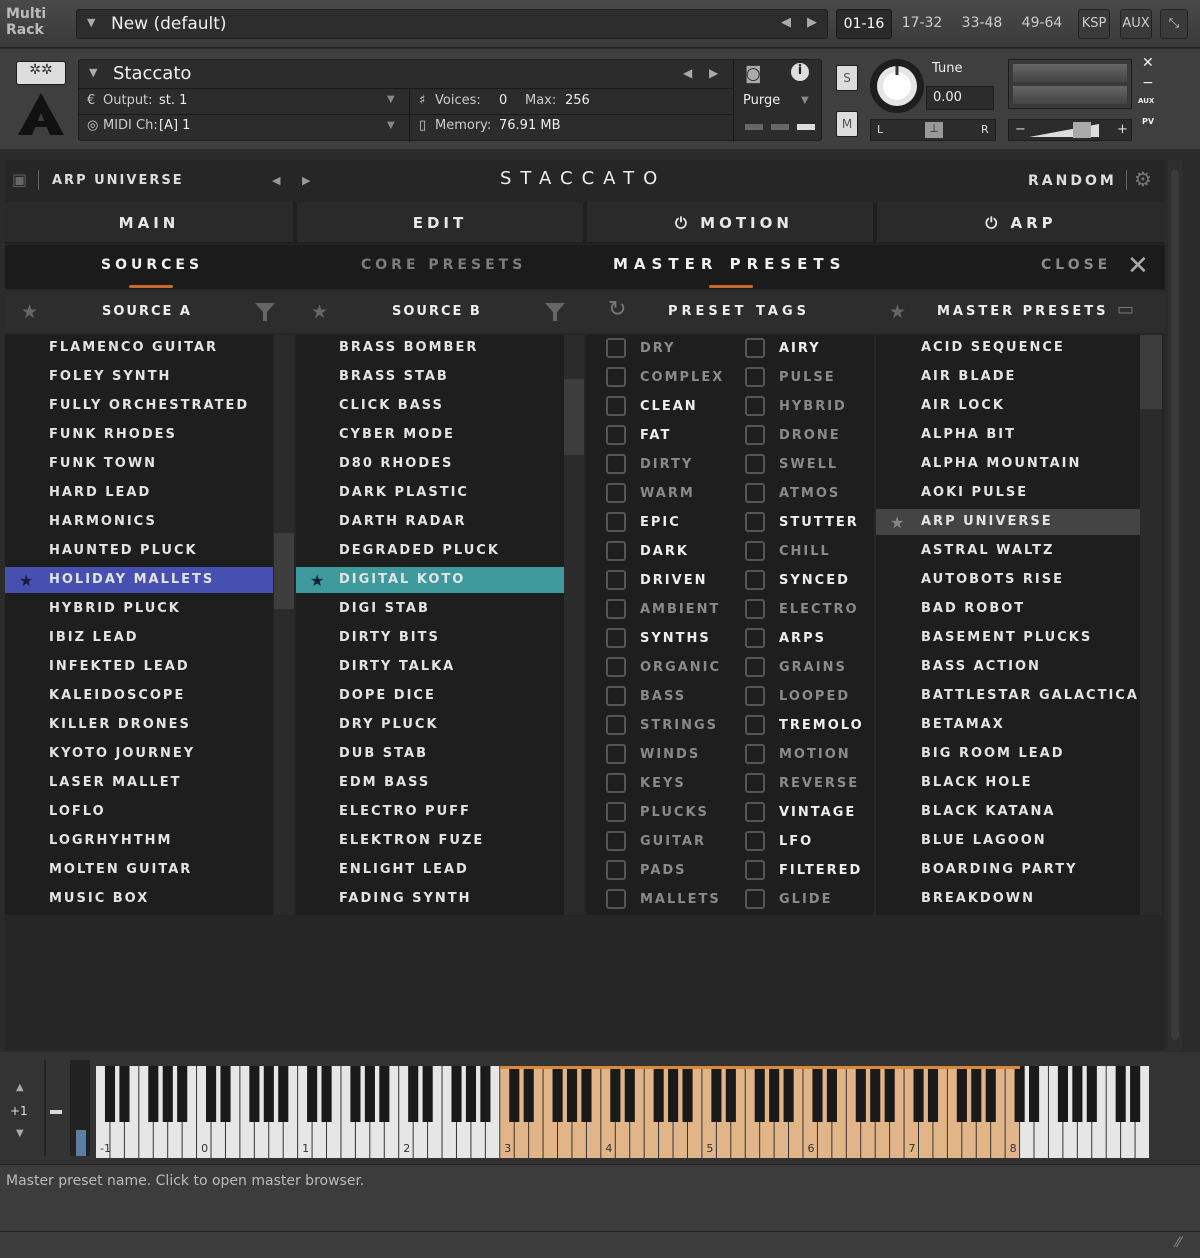 The height and width of the screenshot is (1258, 1200). I want to click on close-browser-button: CLOSE, so click(1076, 265).